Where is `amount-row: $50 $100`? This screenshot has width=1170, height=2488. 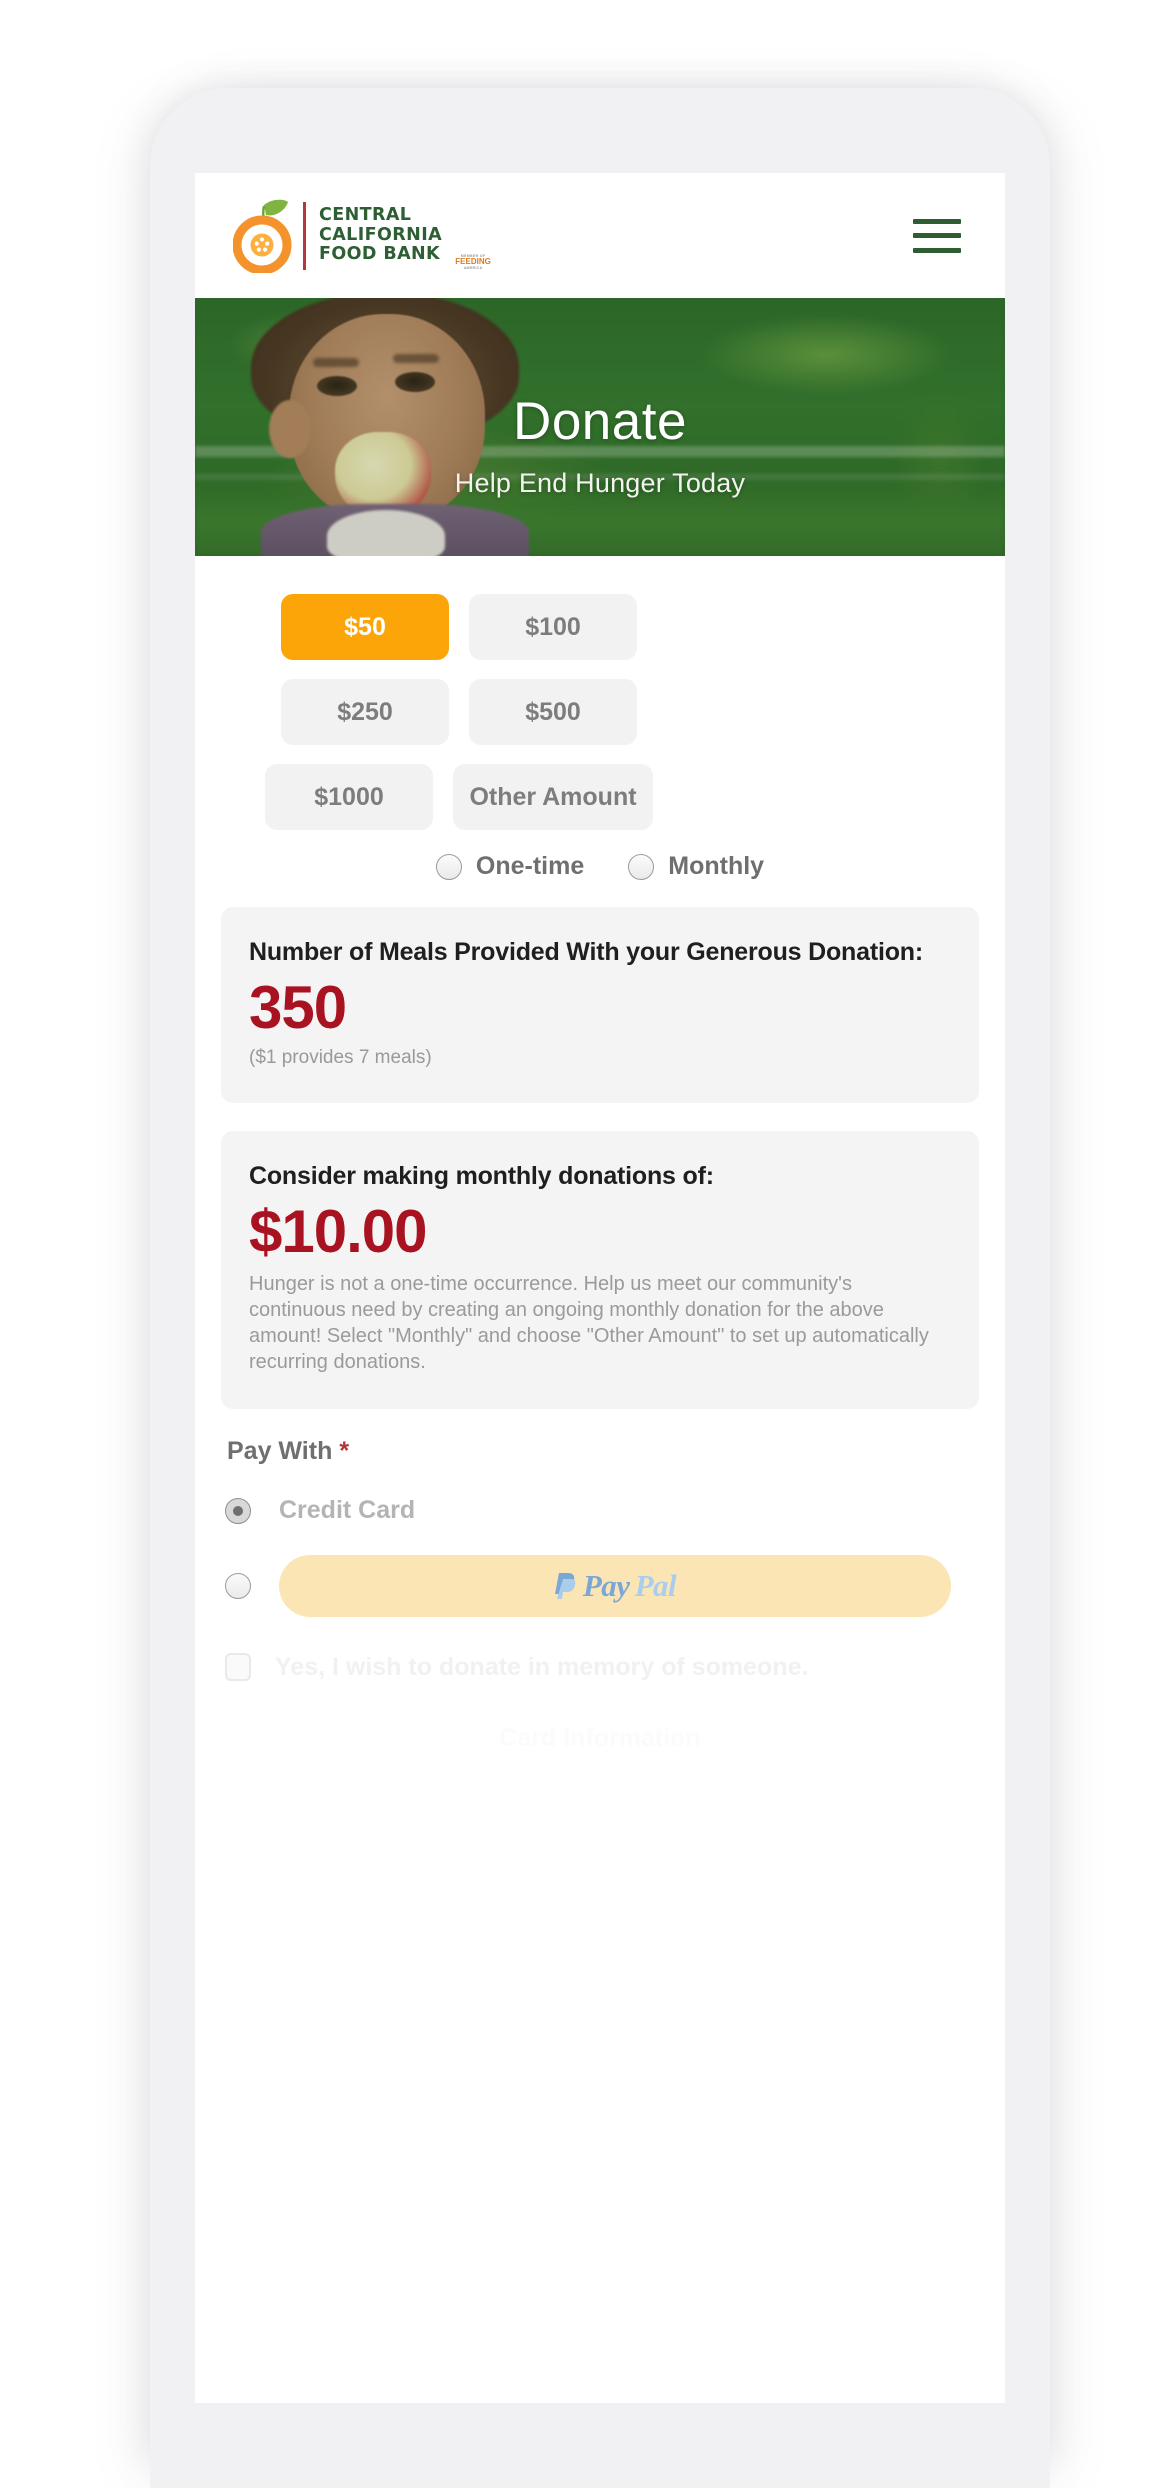 amount-row: $50 $100 is located at coordinates (600, 627).